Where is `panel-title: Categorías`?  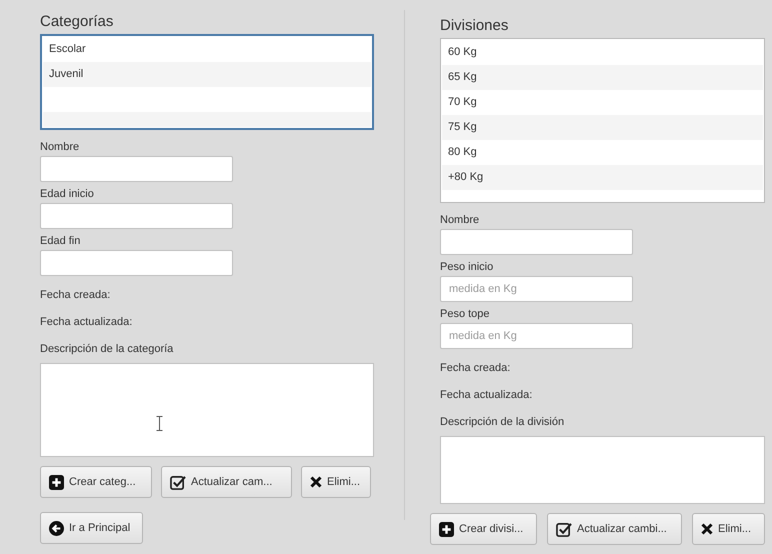
panel-title: Categorías is located at coordinates (77, 22).